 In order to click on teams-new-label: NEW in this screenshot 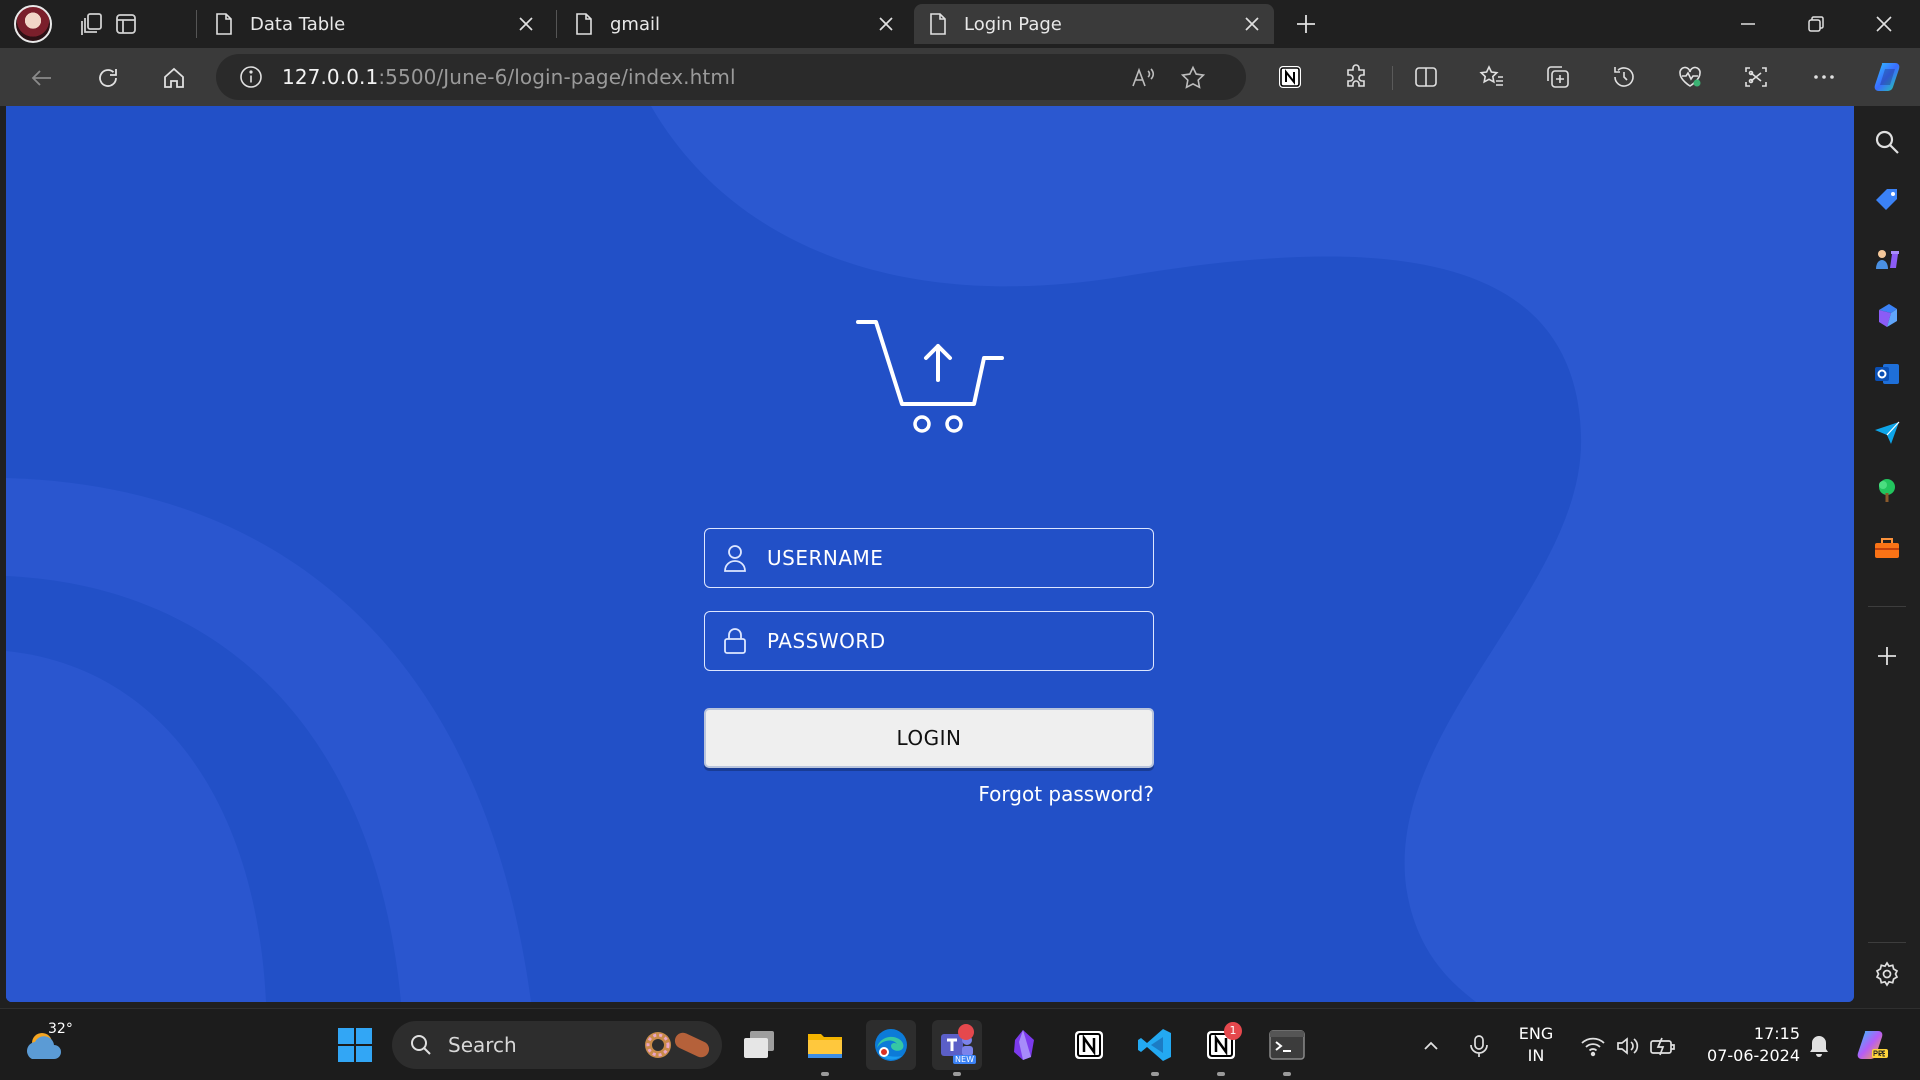, I will do `click(964, 1059)`.